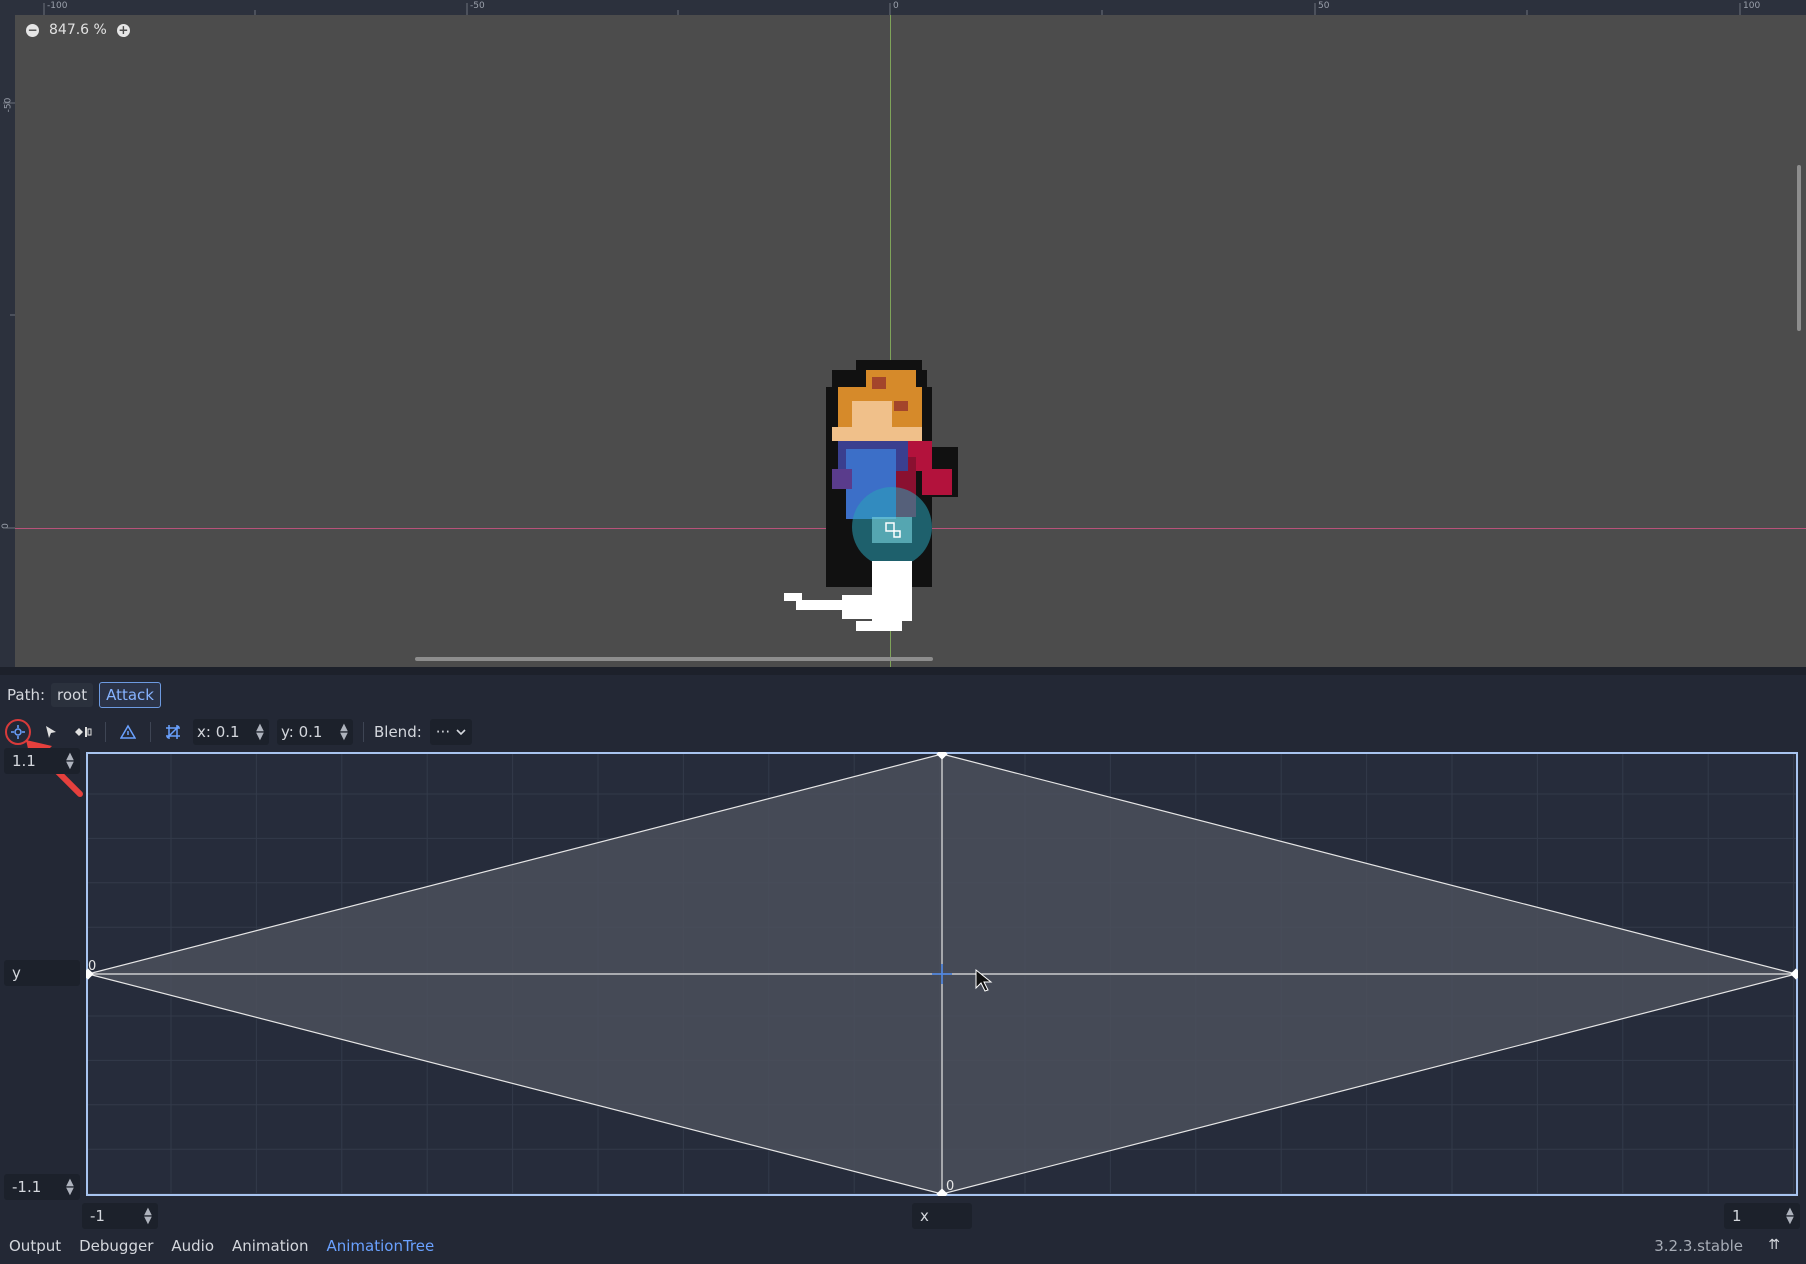 This screenshot has height=1264, width=1806. I want to click on version-label: 3.2.3.stable, so click(1698, 1246).